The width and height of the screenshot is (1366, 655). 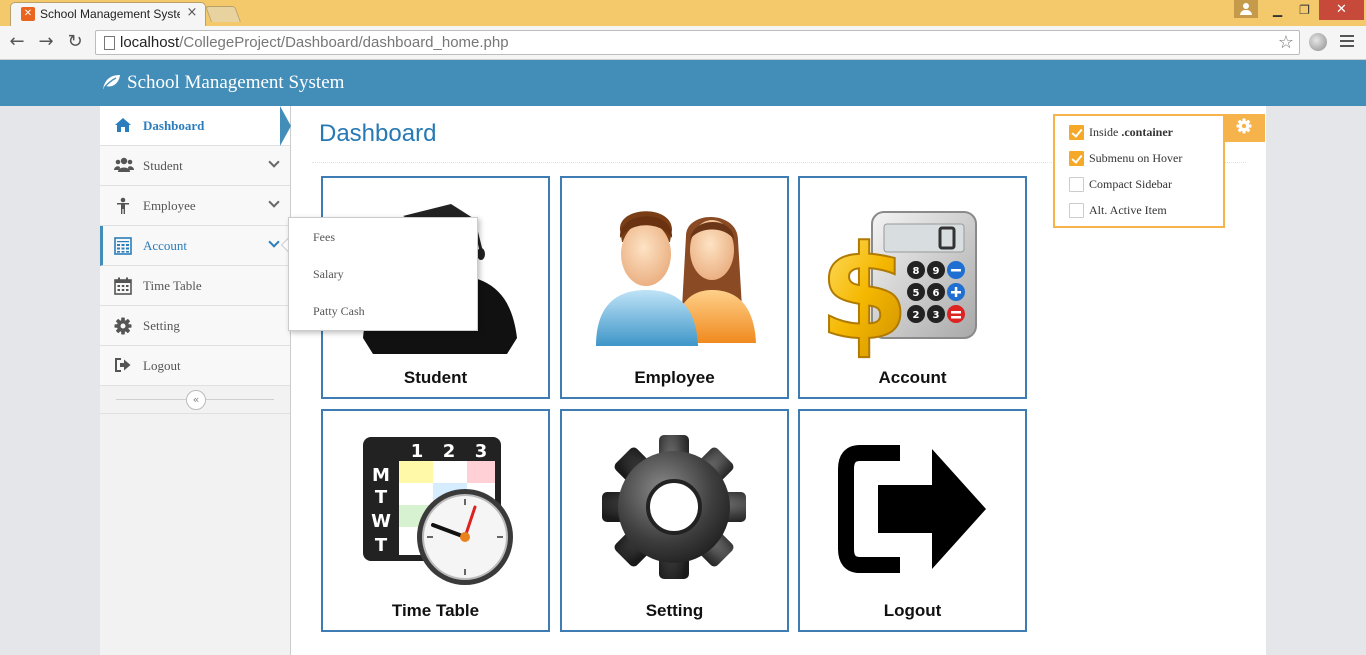 I want to click on calendar-icon, so click(x=123, y=286).